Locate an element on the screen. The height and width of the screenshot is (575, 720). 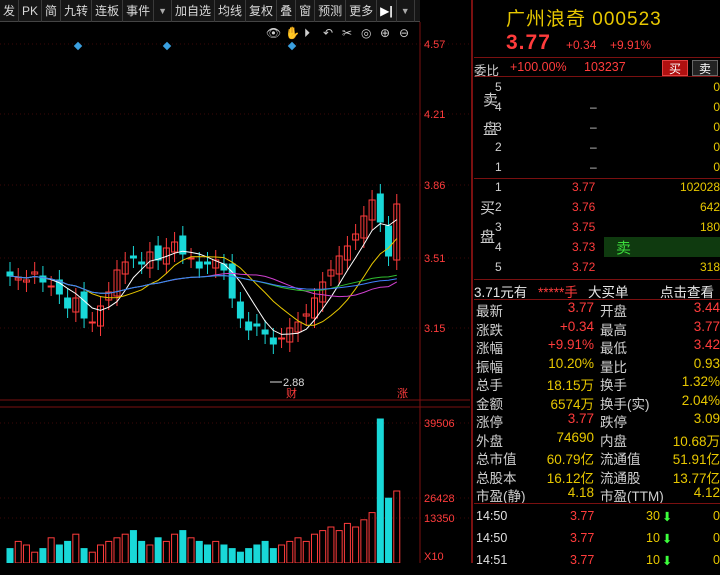
stat-value: +0.34 is located at coordinates (576, 326).